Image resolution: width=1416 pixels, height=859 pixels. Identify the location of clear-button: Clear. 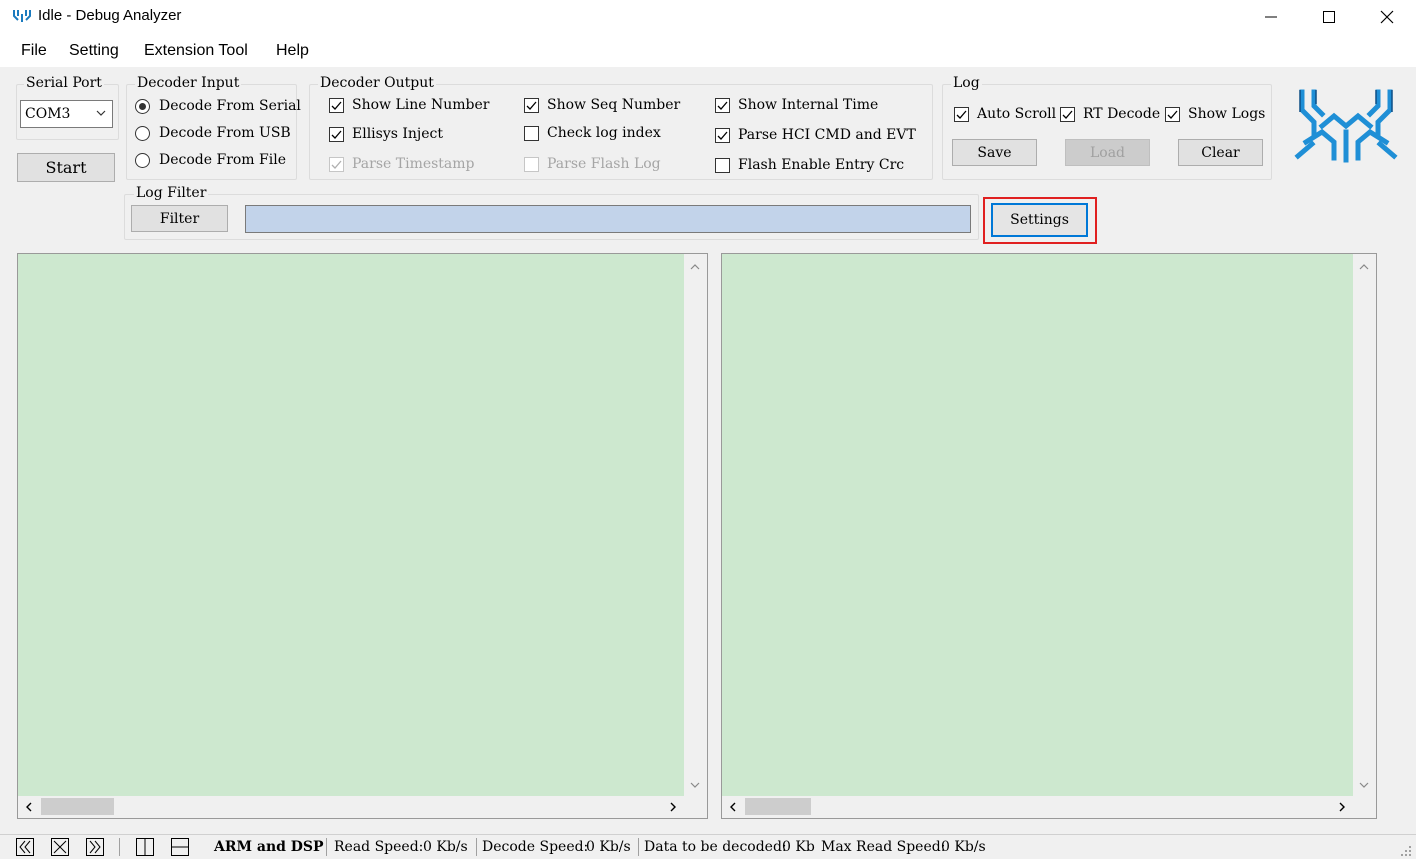
(1220, 152).